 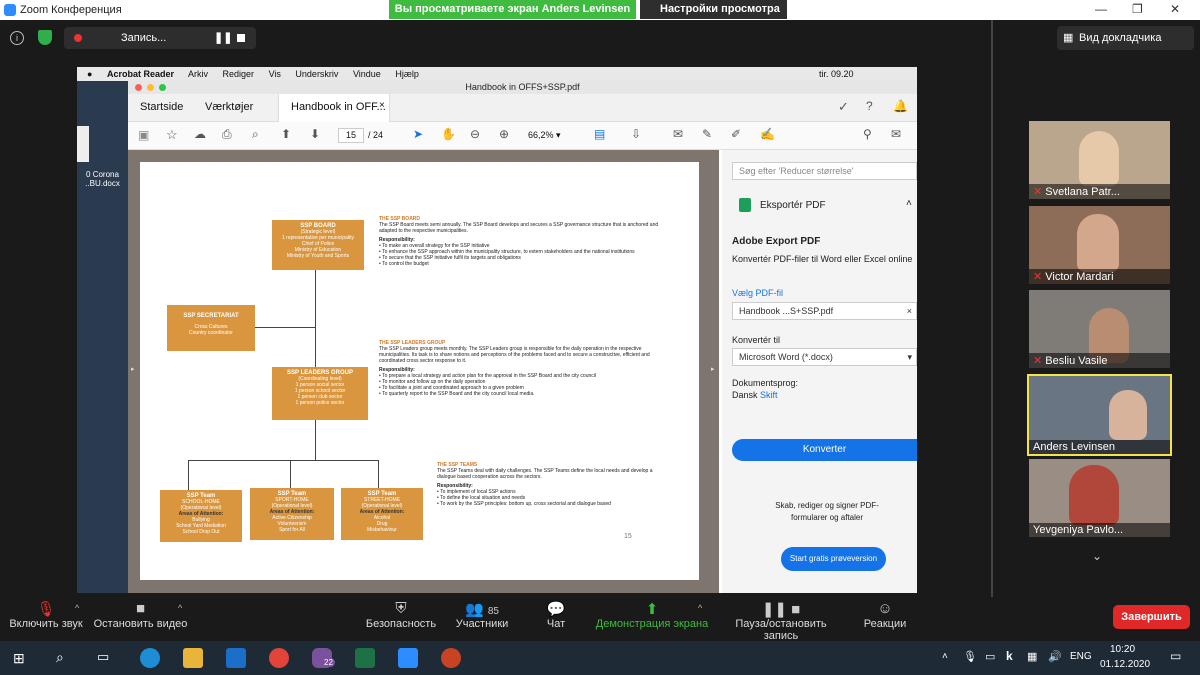 I want to click on next-page-icon: ⬇, so click(x=315, y=134).